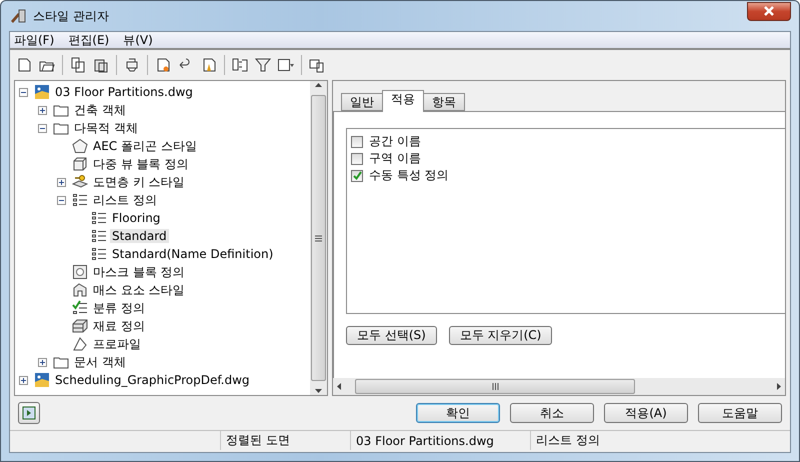 This screenshot has height=462, width=800. What do you see at coordinates (559, 386) in the screenshot?
I see `horizontal-scrollbar` at bounding box center [559, 386].